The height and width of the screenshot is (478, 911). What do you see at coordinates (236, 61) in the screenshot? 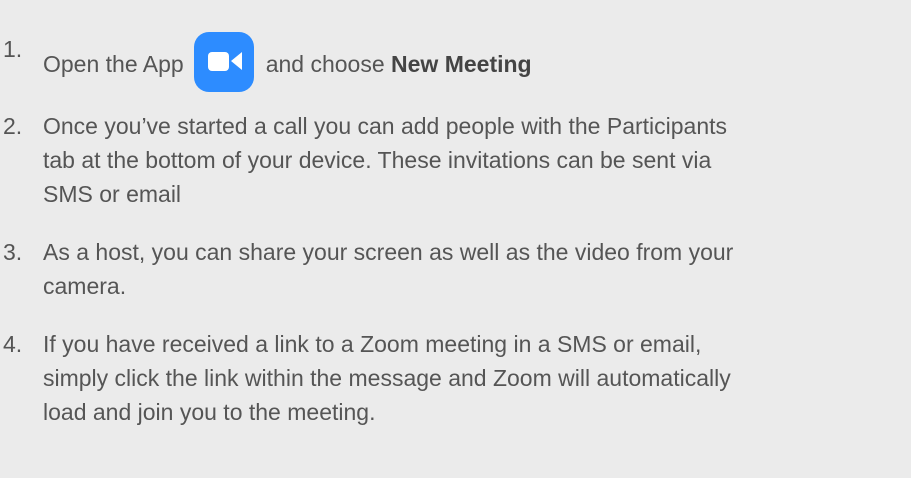
I see `camera-lens-shape` at bounding box center [236, 61].